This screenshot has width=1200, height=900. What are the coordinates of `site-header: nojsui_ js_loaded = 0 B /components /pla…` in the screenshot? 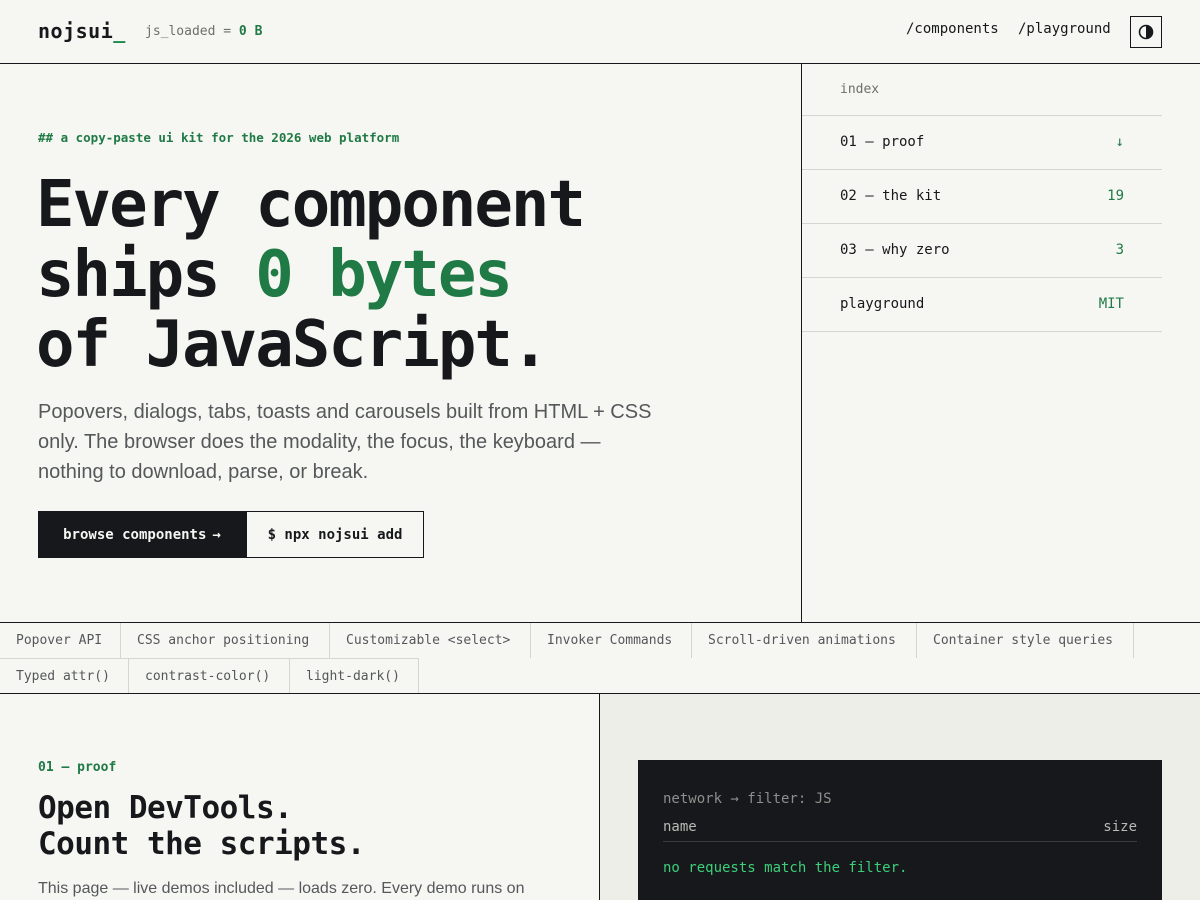 It's located at (600, 32).